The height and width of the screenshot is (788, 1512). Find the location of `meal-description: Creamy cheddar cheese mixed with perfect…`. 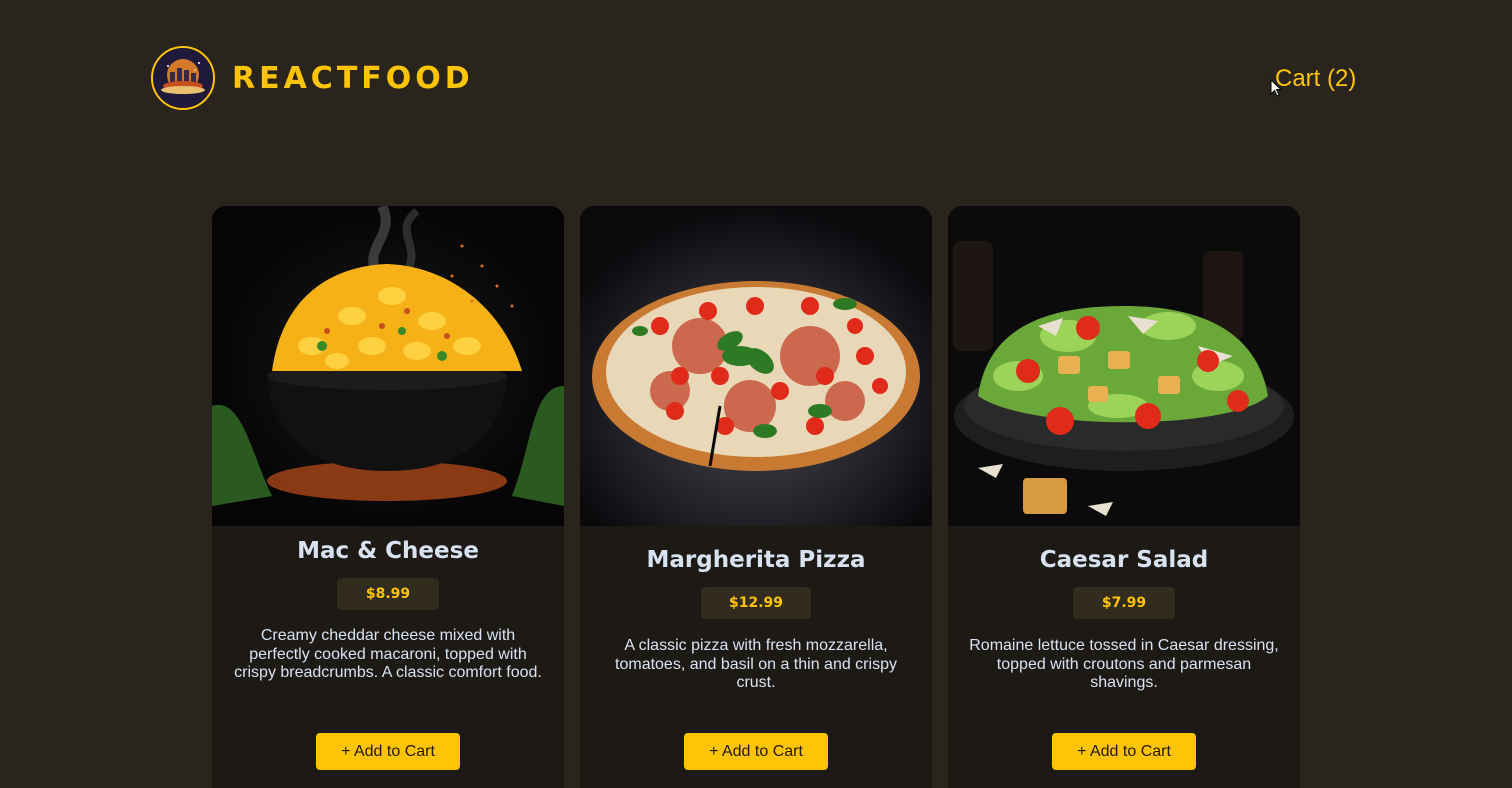

meal-description: Creamy cheddar cheese mixed with perfect… is located at coordinates (388, 654).